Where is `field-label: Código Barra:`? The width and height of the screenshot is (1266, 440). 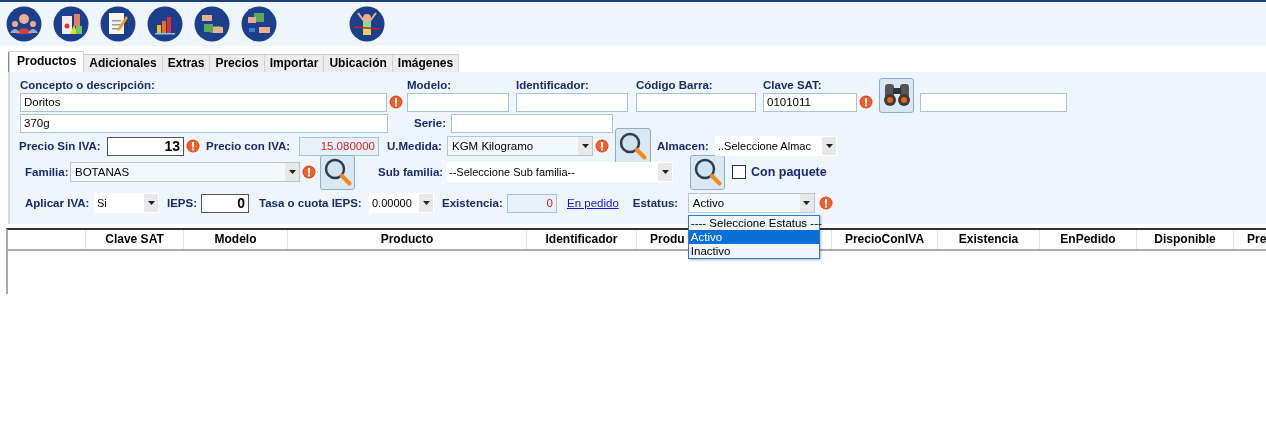
field-label: Código Barra: is located at coordinates (675, 85).